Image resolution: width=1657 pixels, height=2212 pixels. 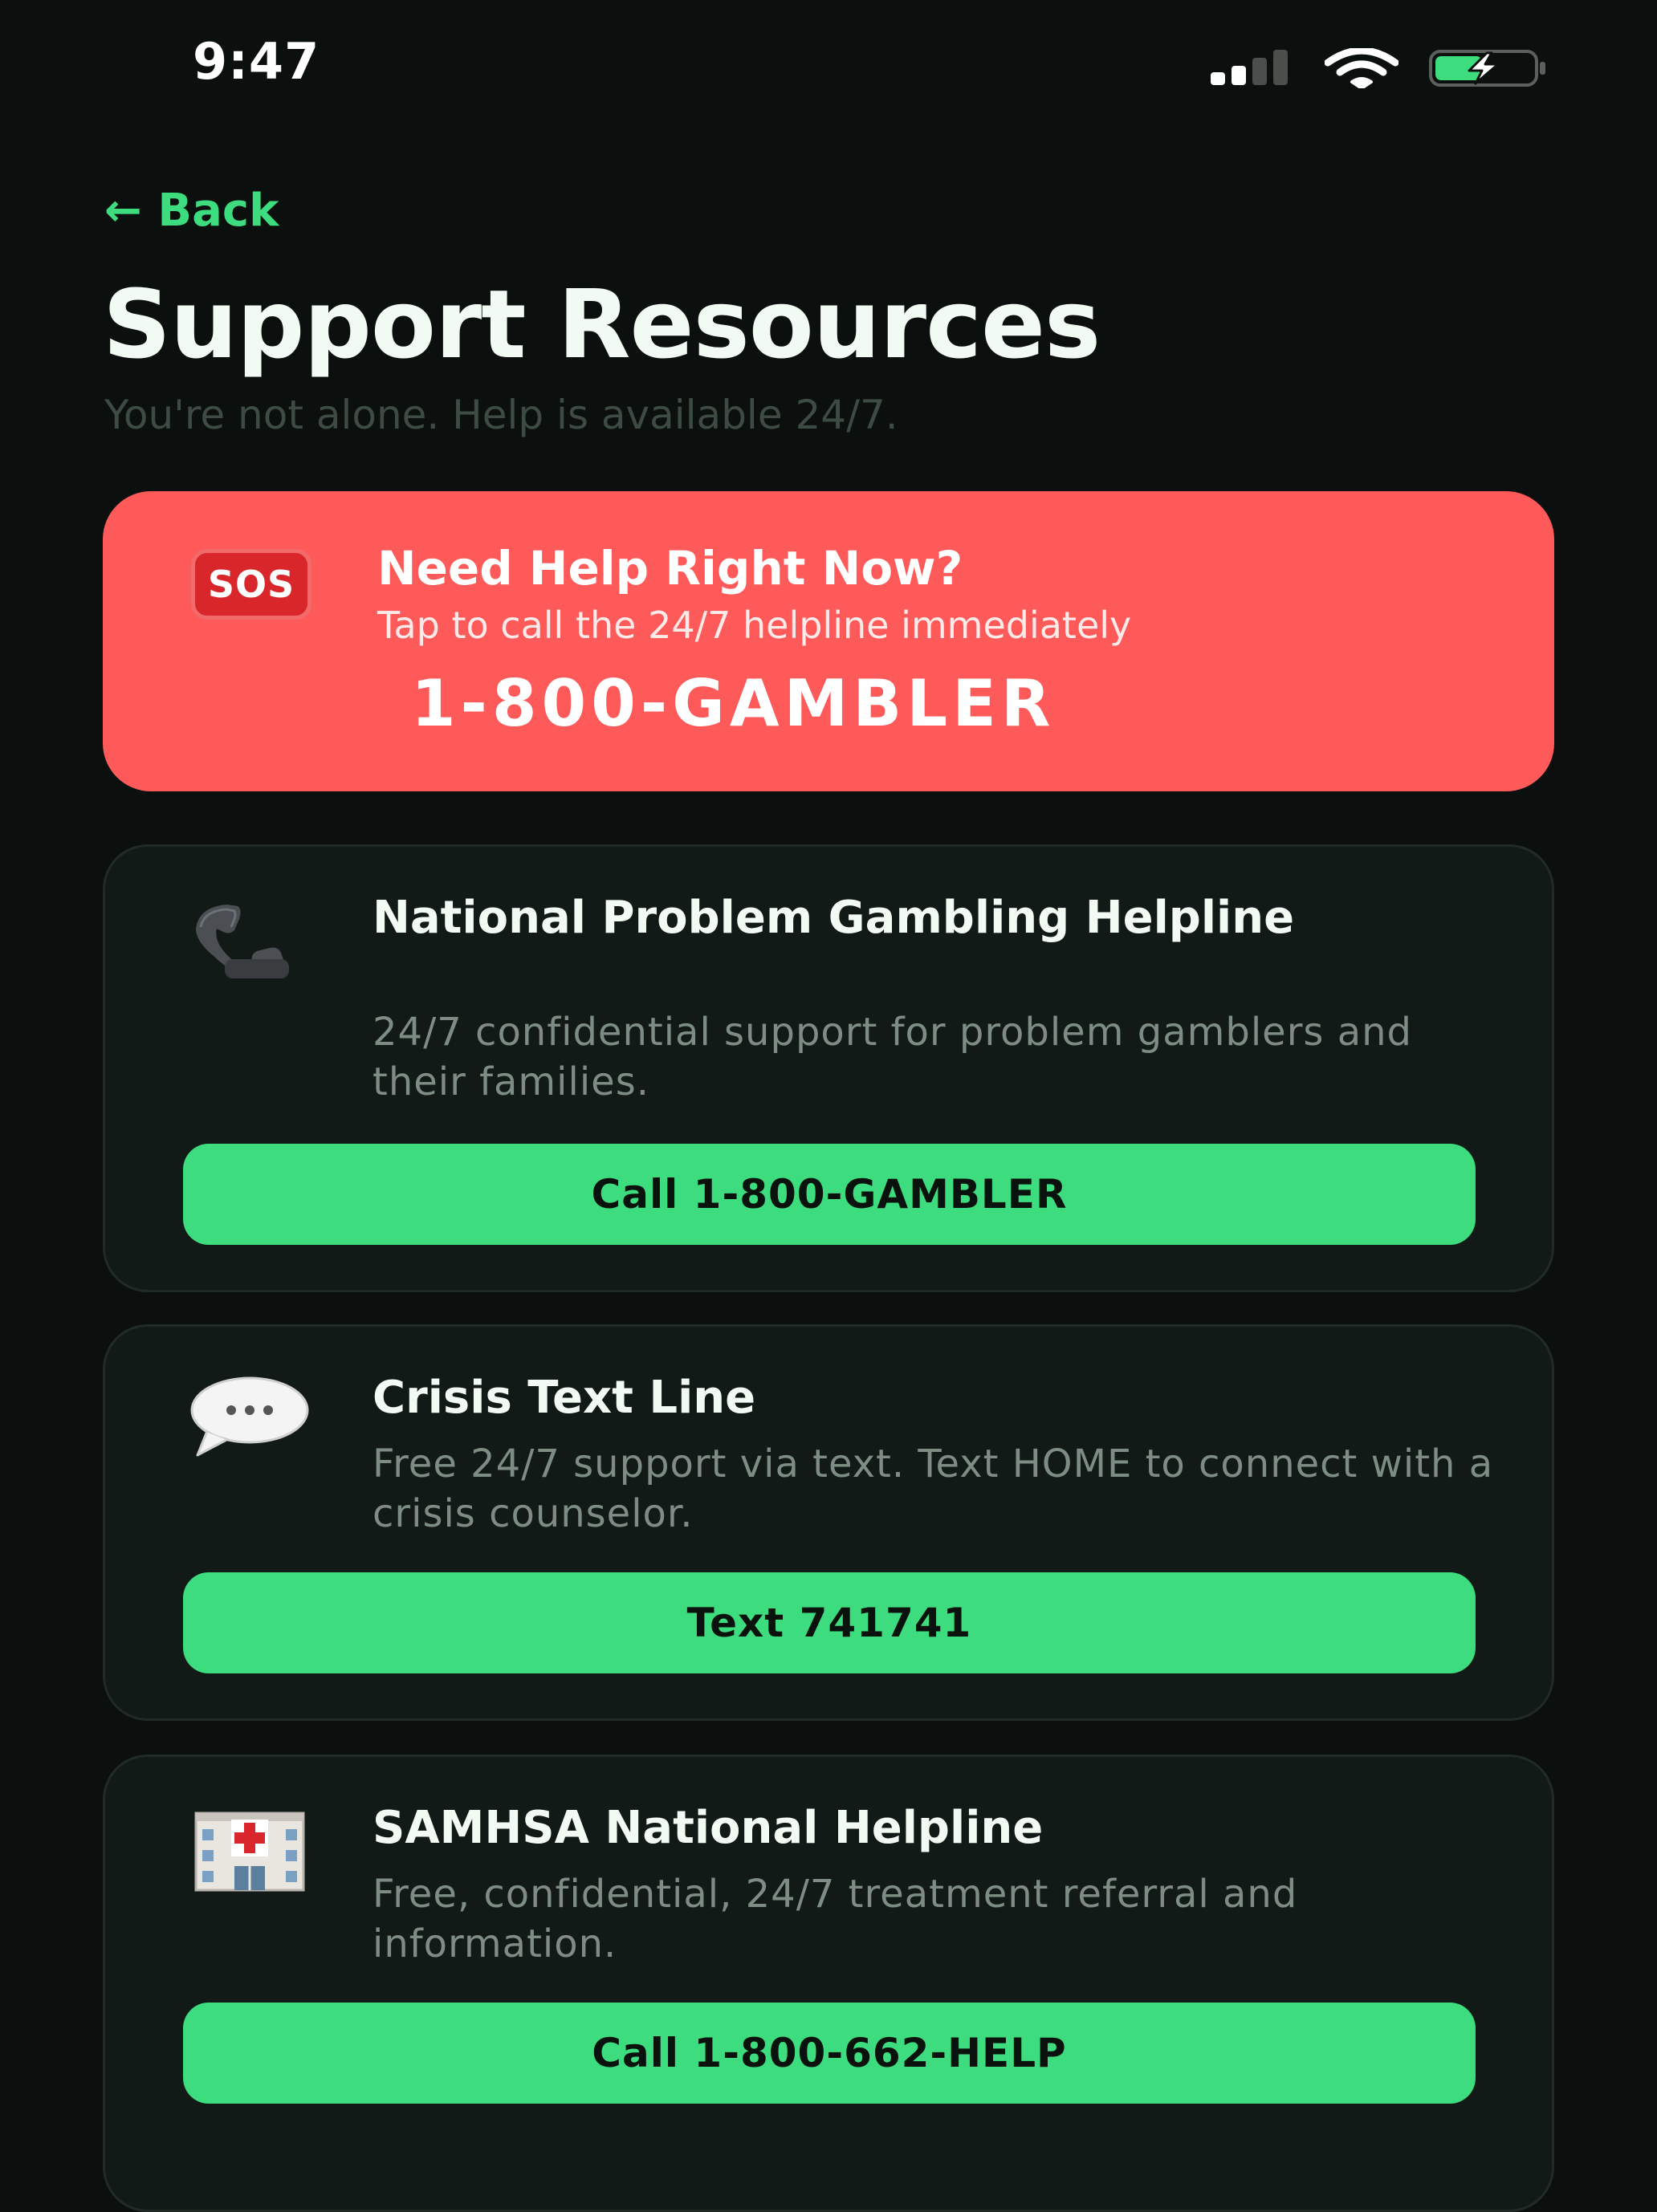 What do you see at coordinates (1361, 68) in the screenshot?
I see `wifi-icon` at bounding box center [1361, 68].